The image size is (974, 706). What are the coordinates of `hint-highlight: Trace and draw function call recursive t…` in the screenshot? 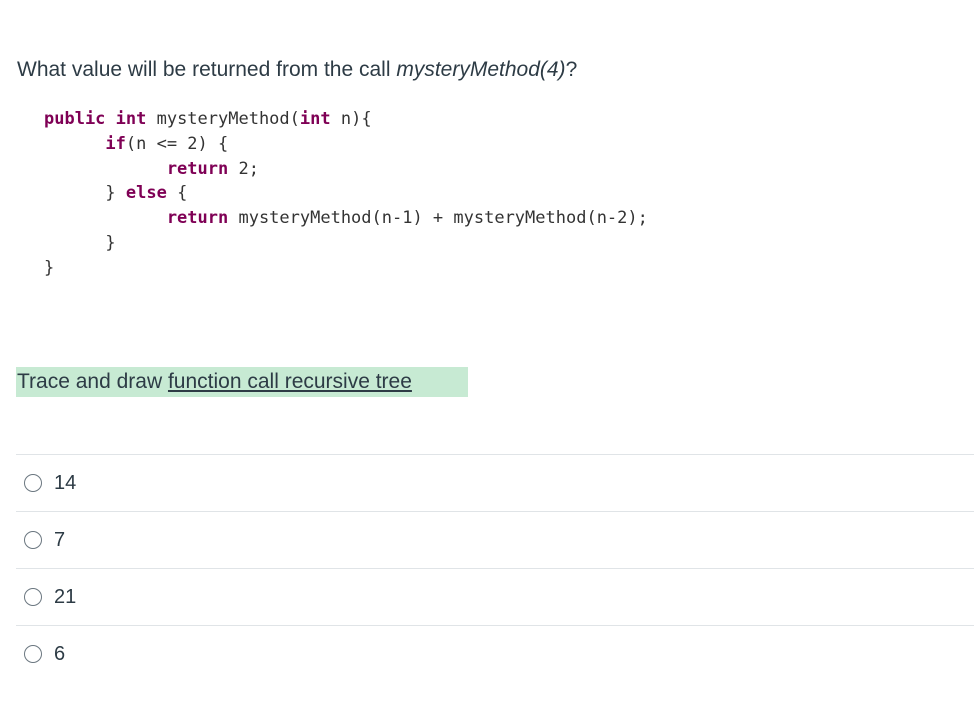 It's located at (242, 382).